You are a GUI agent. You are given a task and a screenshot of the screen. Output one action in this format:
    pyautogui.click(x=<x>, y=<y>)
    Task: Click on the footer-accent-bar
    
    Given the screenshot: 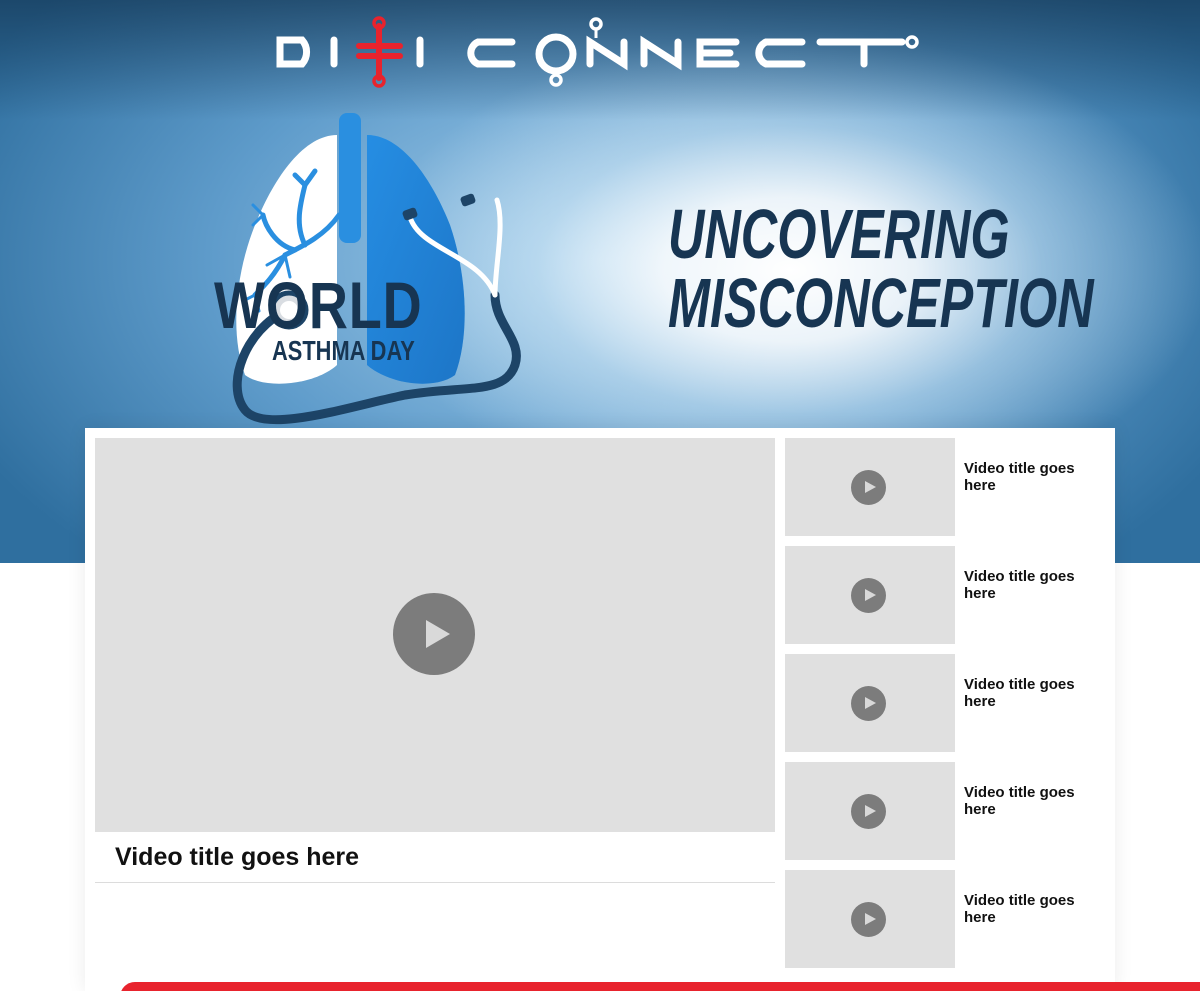 What is the action you would take?
    pyautogui.click(x=660, y=986)
    